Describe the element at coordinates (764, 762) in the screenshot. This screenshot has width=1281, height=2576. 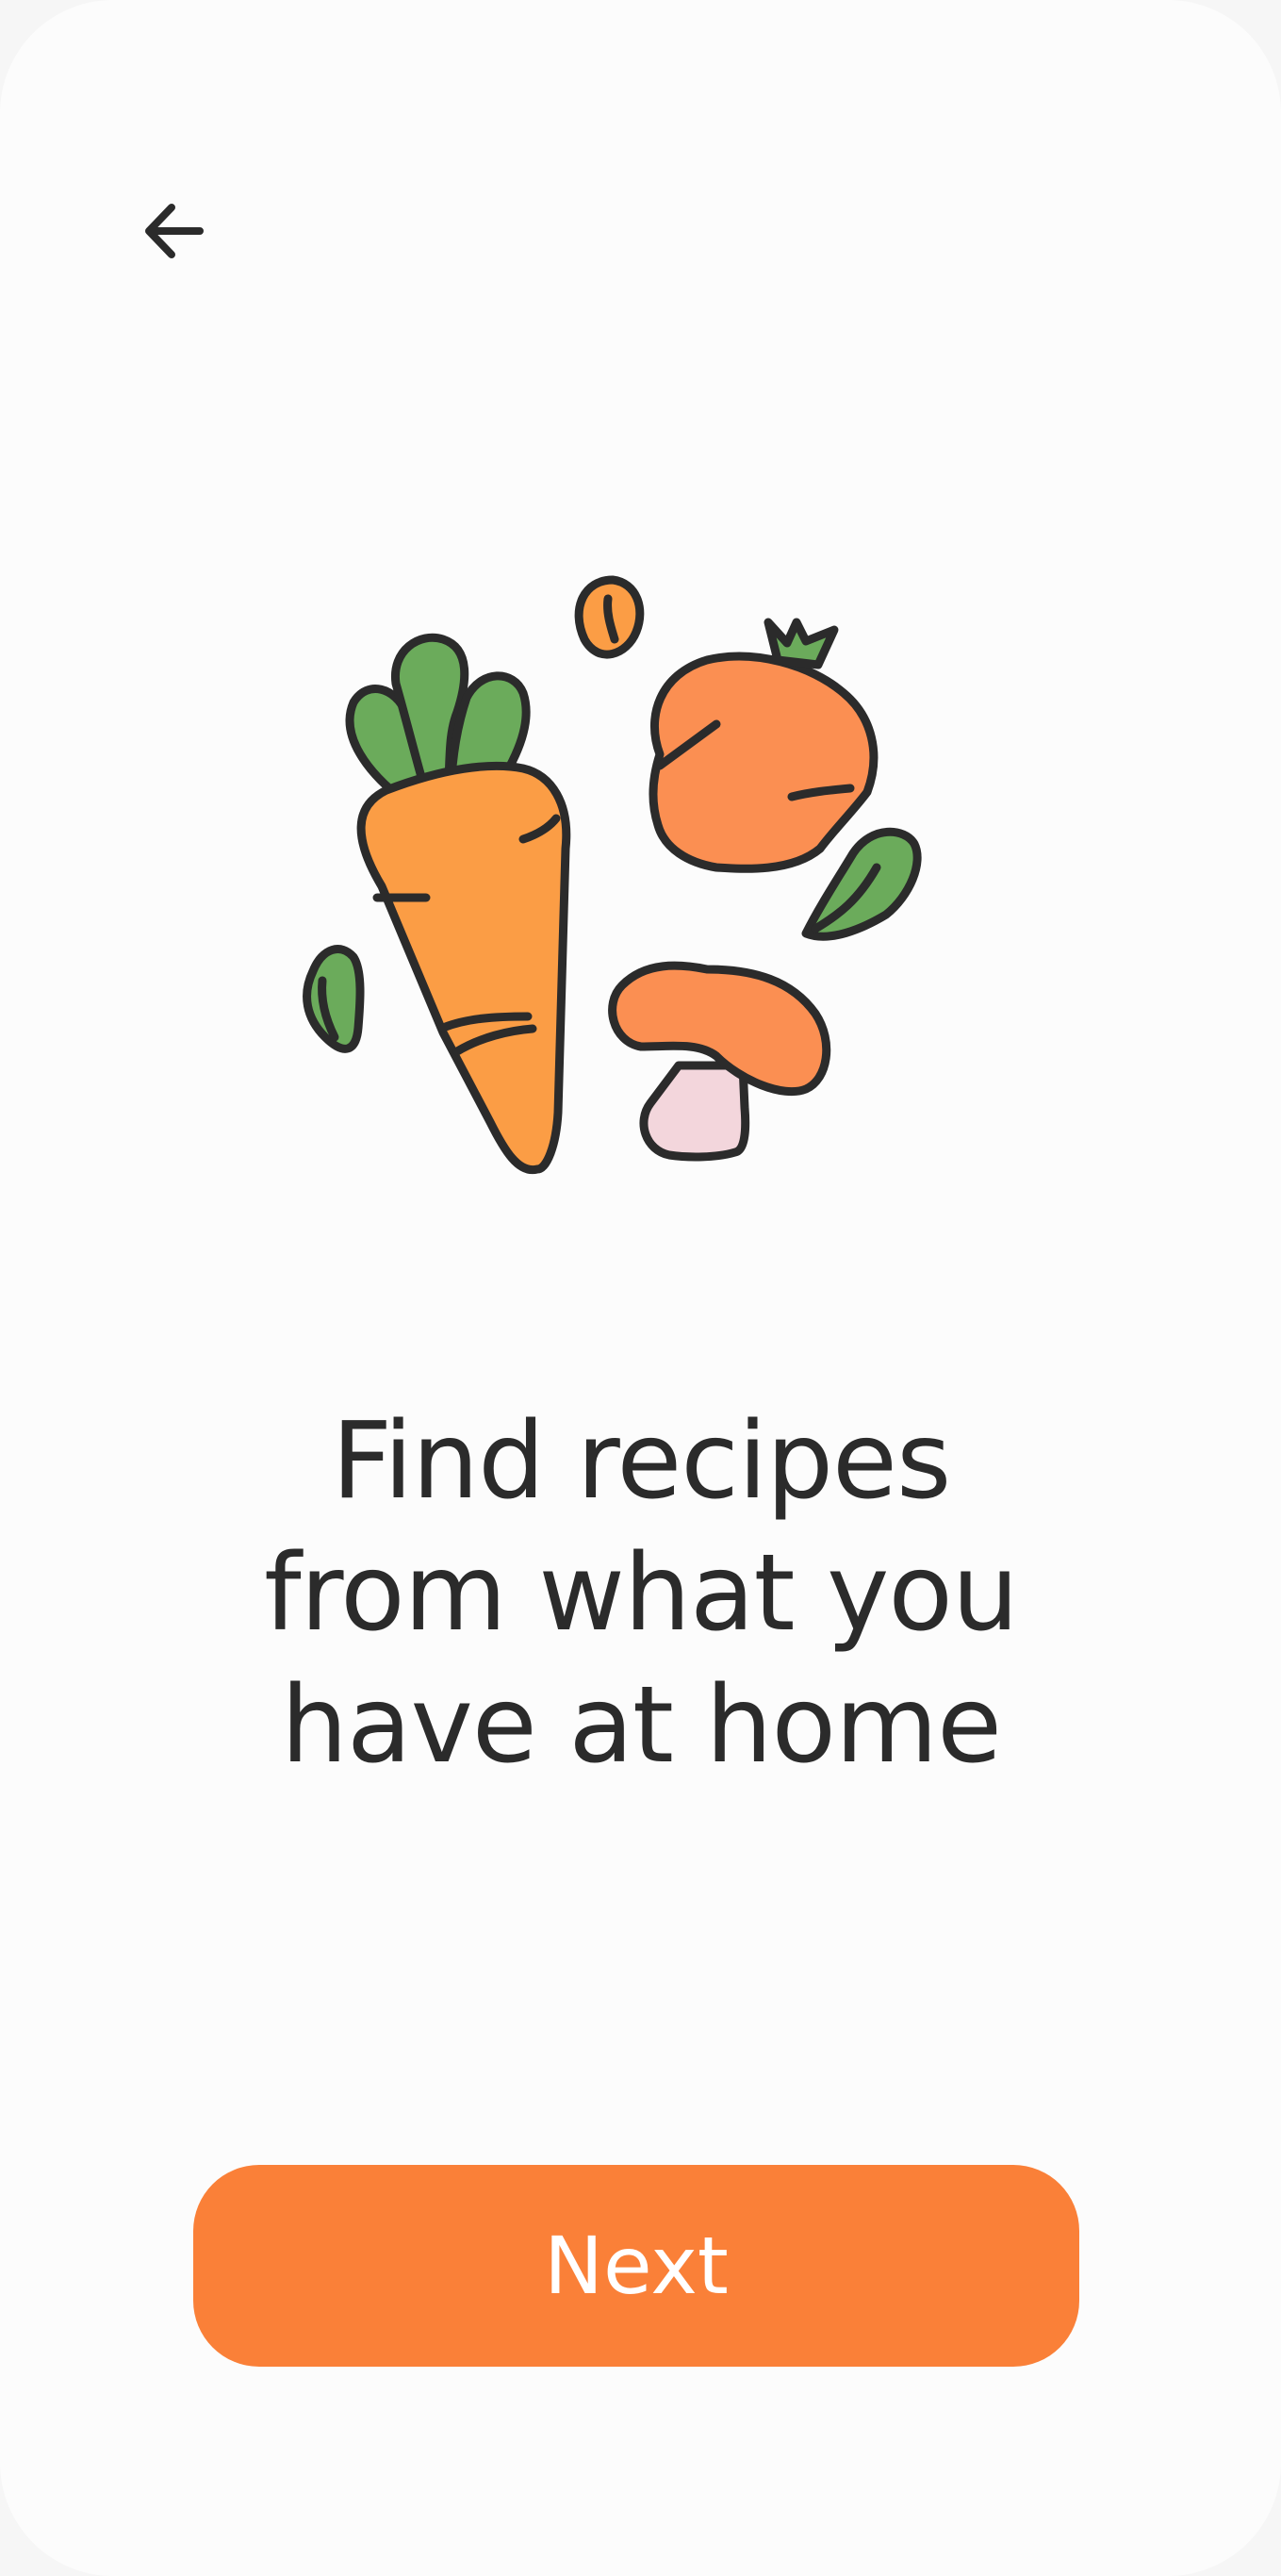
I see `tomato-body` at that location.